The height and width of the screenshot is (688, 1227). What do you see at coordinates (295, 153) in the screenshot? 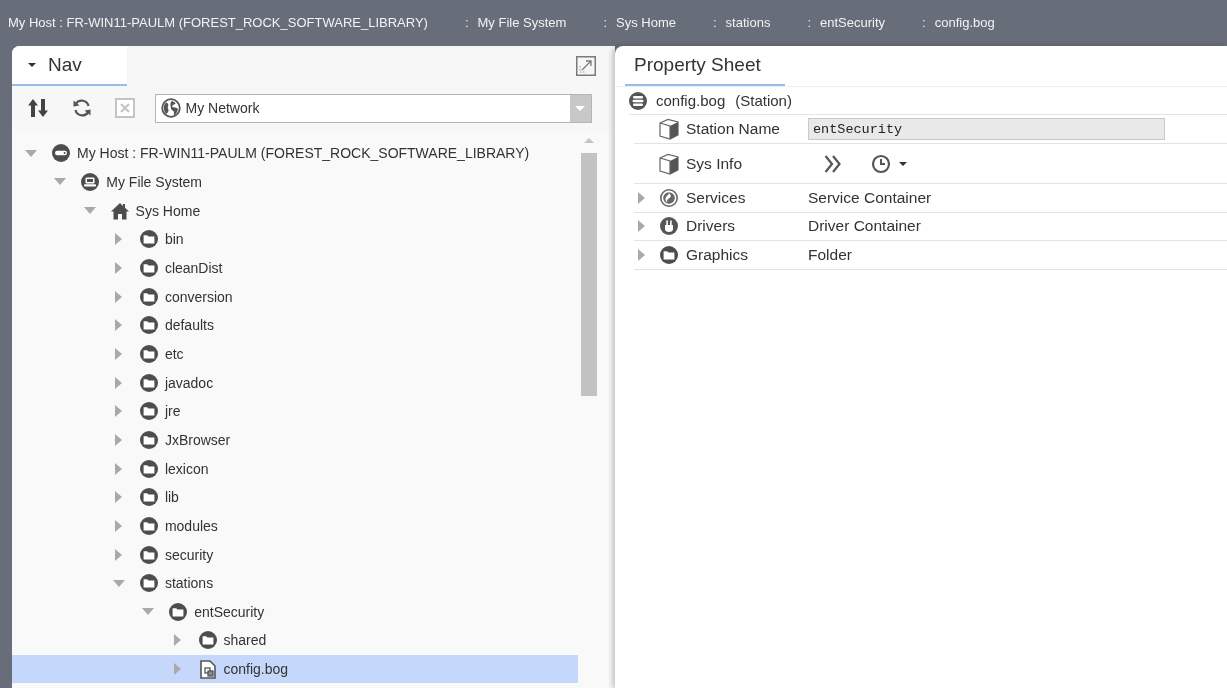
I see `tree-item: My Host : FR-WIN11-PAULM (FOREST_ROCK_SOFTWARE_LIBRARY)` at bounding box center [295, 153].